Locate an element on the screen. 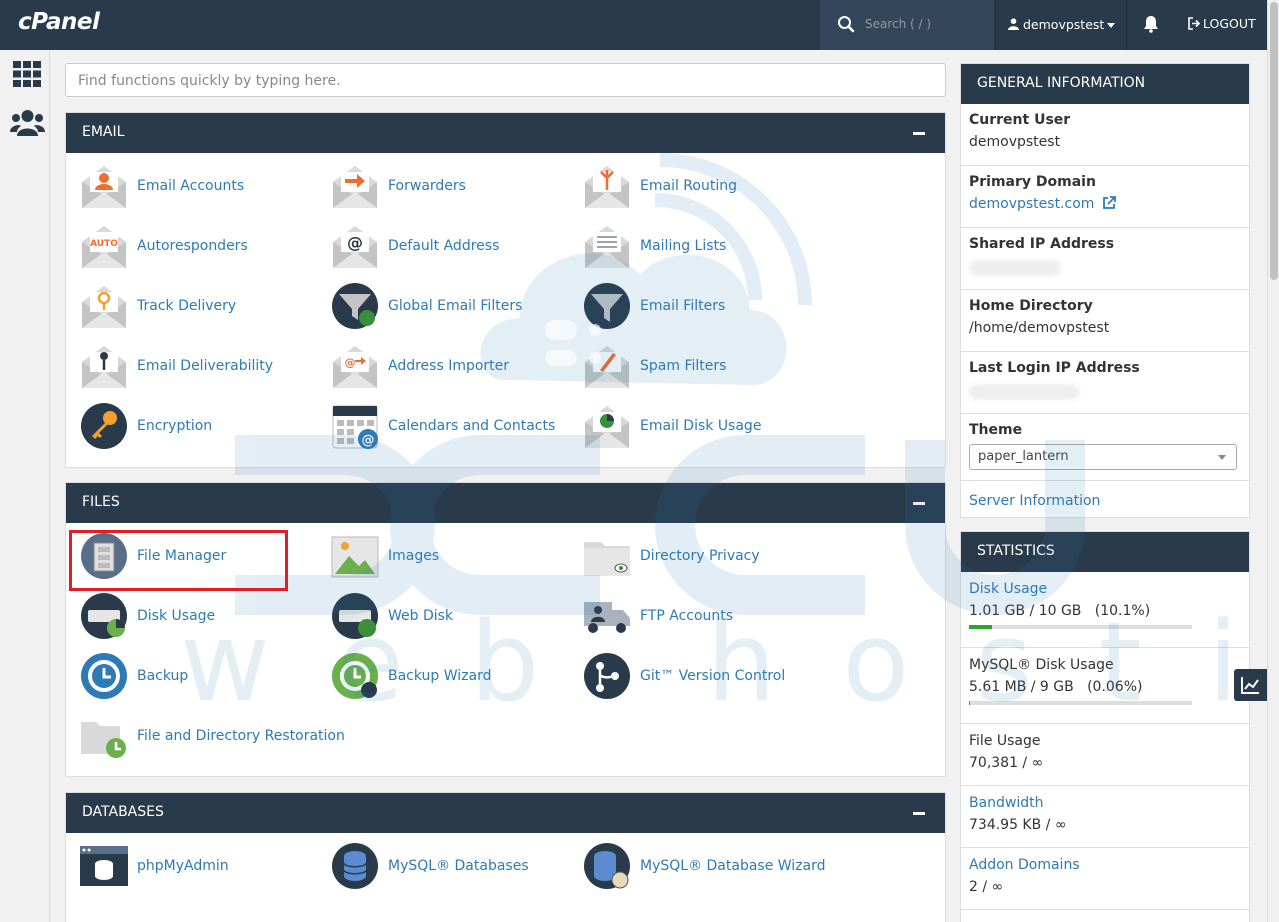  chevron-down-icon is located at coordinates (1111, 25).